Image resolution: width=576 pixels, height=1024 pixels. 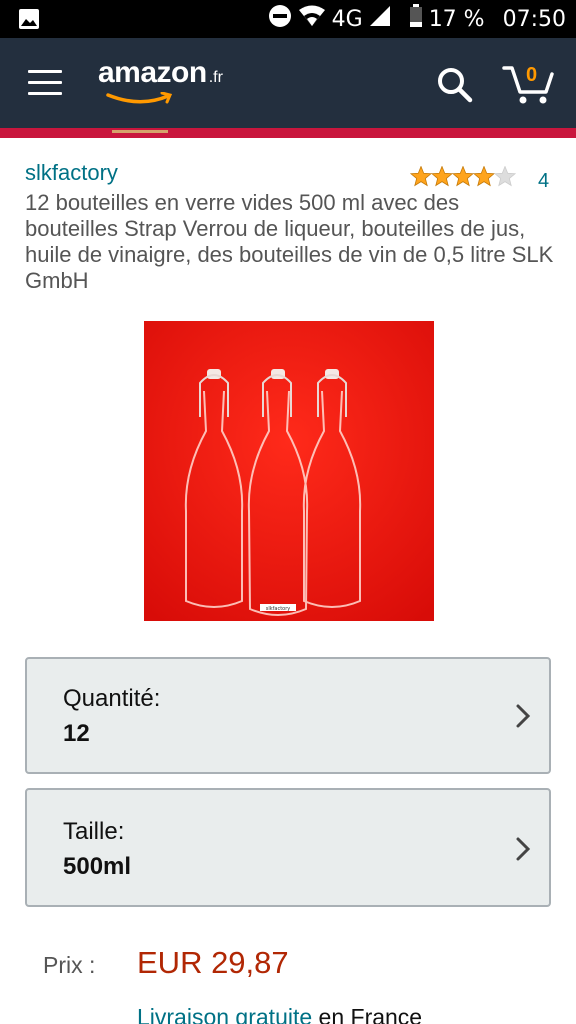 I want to click on rating-stars, so click(x=463, y=177).